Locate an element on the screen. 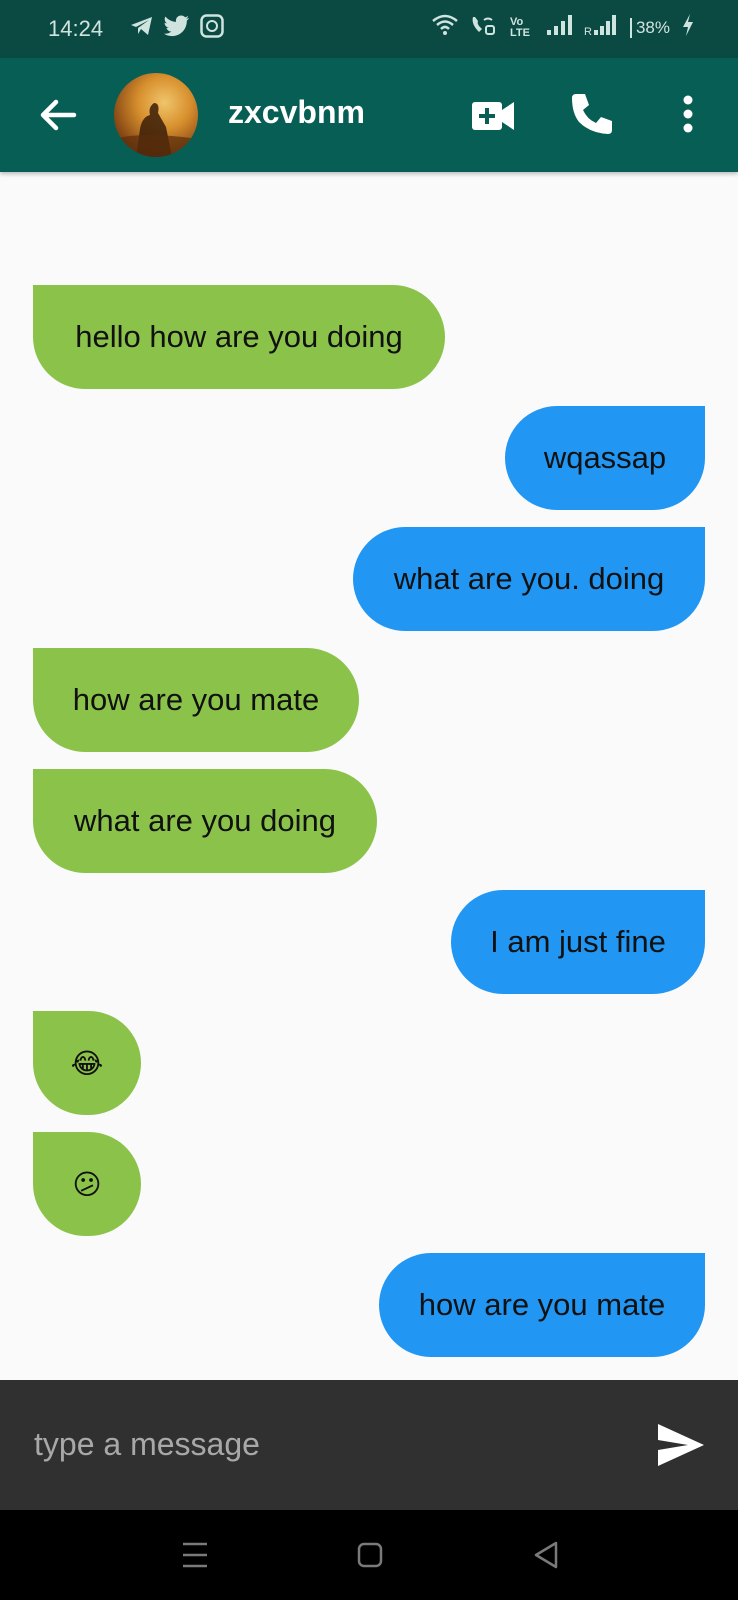 This screenshot has width=738, height=1600. message-text: what are you. doing is located at coordinates (529, 578).